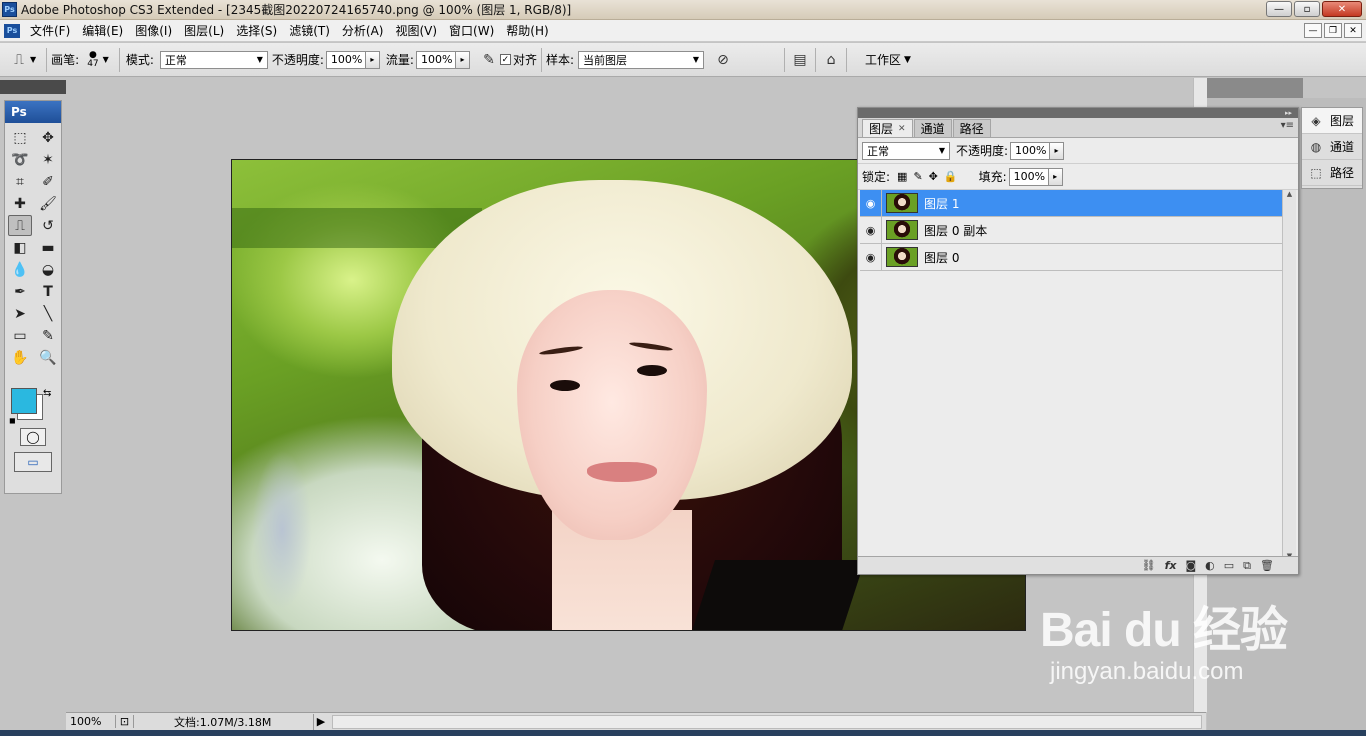 The width and height of the screenshot is (1366, 736). I want to click on align-checkbox: ✓, so click(505, 59).